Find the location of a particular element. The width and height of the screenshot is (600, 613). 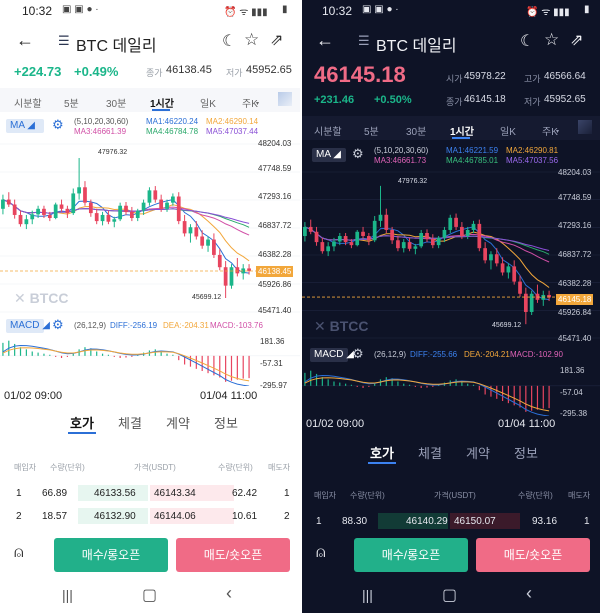

y-tick: 46382.28 is located at coordinates (575, 283).